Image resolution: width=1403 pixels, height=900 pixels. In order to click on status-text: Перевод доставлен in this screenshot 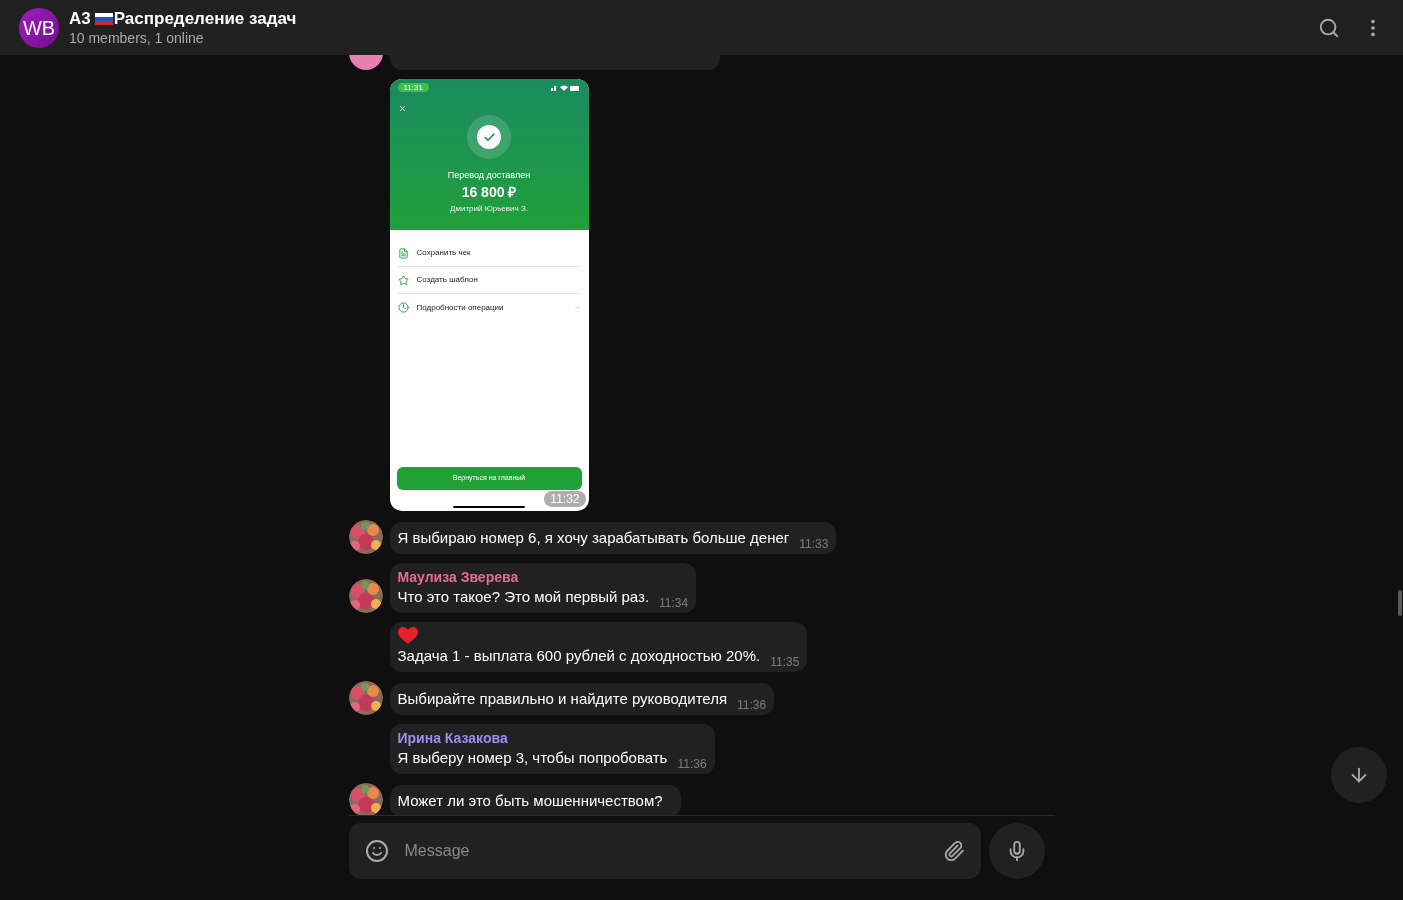, I will do `click(489, 175)`.